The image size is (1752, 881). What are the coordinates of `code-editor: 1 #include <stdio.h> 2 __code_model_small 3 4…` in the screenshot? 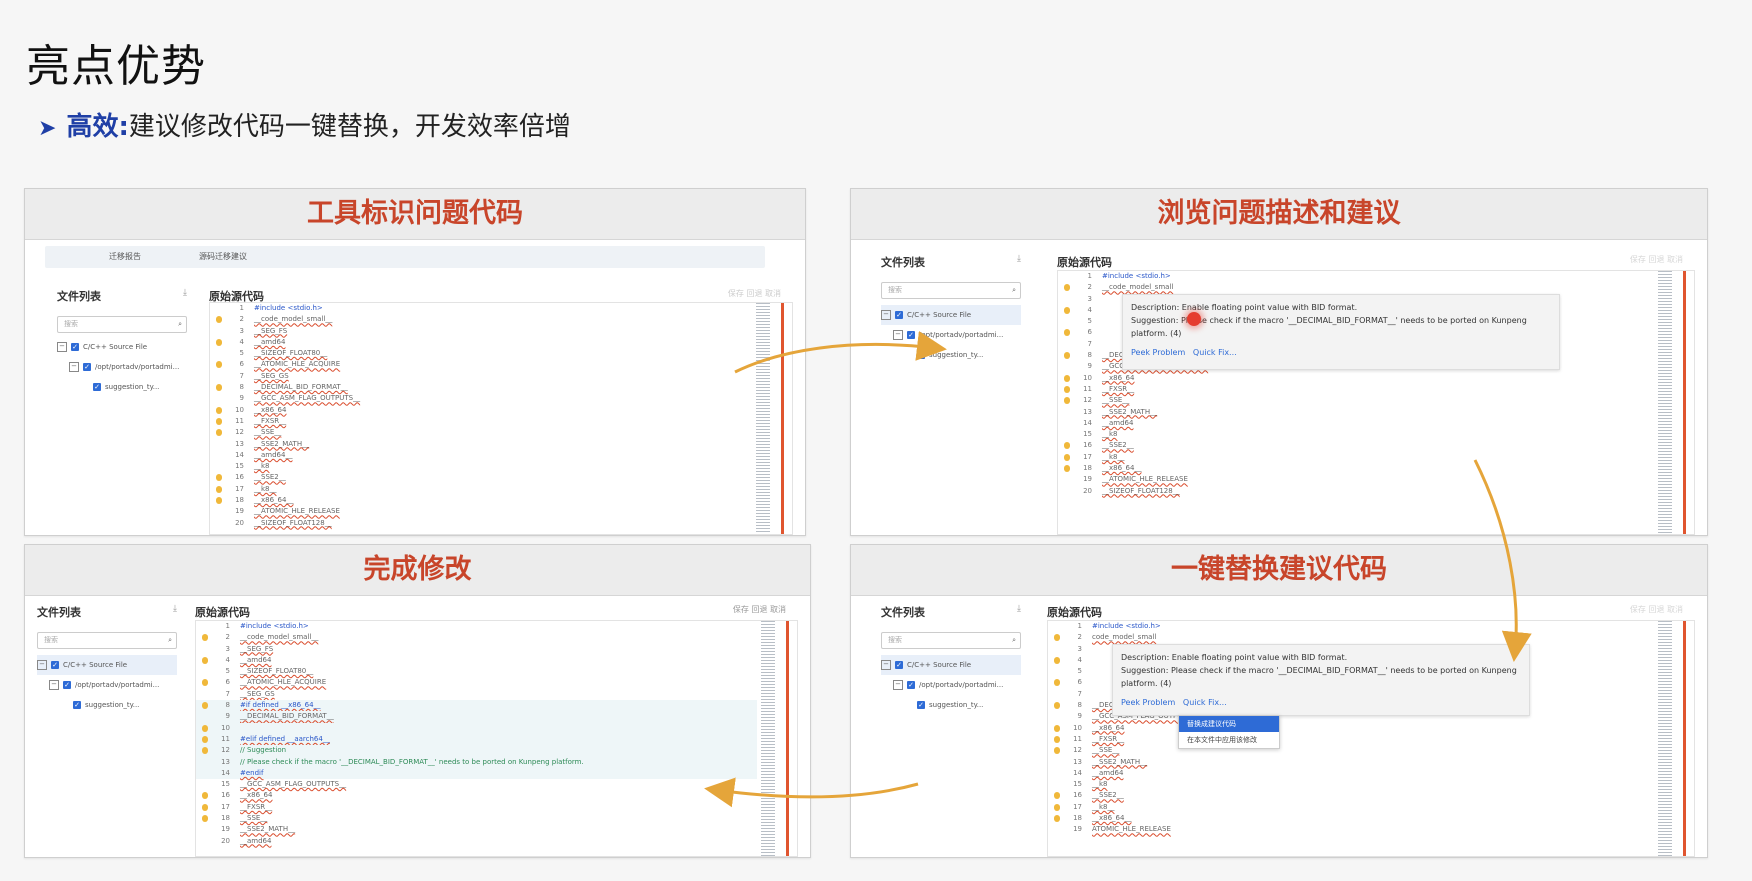 It's located at (1376, 402).